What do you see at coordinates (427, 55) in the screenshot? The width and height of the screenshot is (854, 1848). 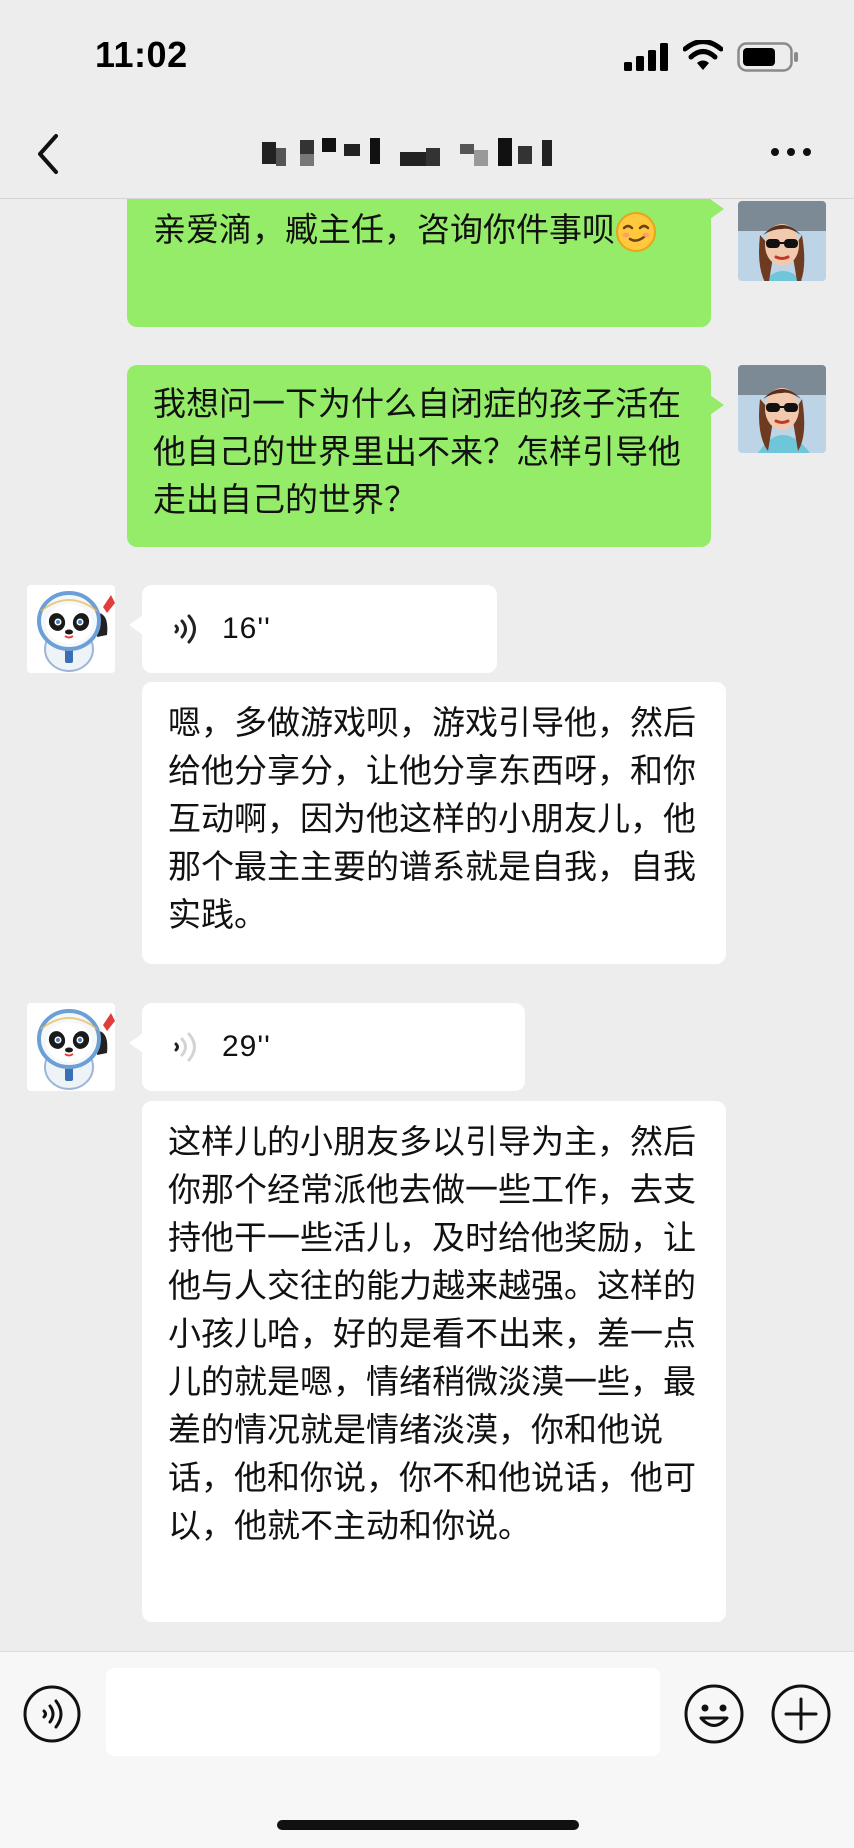 I see `status-bar: 11:02` at bounding box center [427, 55].